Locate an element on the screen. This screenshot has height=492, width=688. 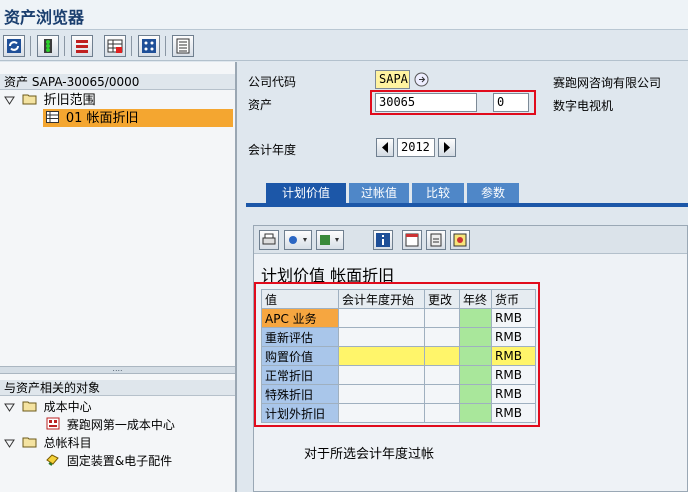
stack-icon is located at coordinates (82, 46).